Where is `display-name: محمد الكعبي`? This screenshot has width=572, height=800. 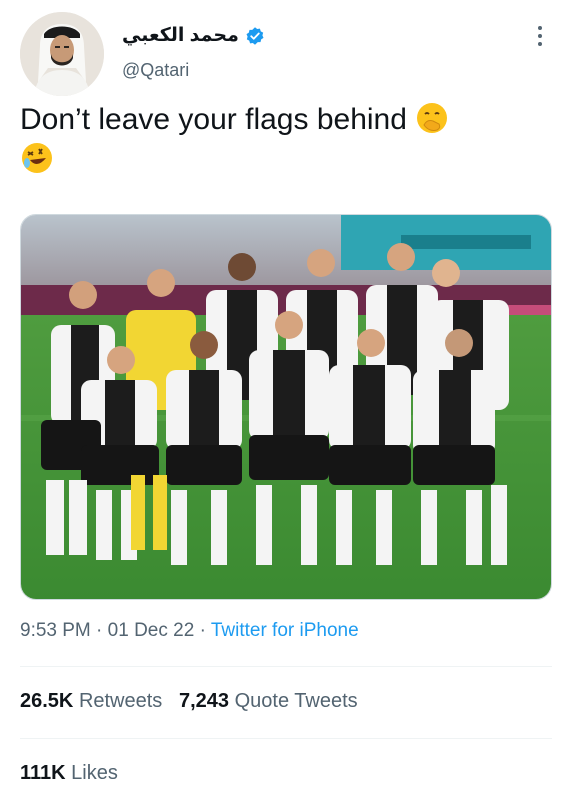 display-name: محمد الكعبي is located at coordinates (180, 35).